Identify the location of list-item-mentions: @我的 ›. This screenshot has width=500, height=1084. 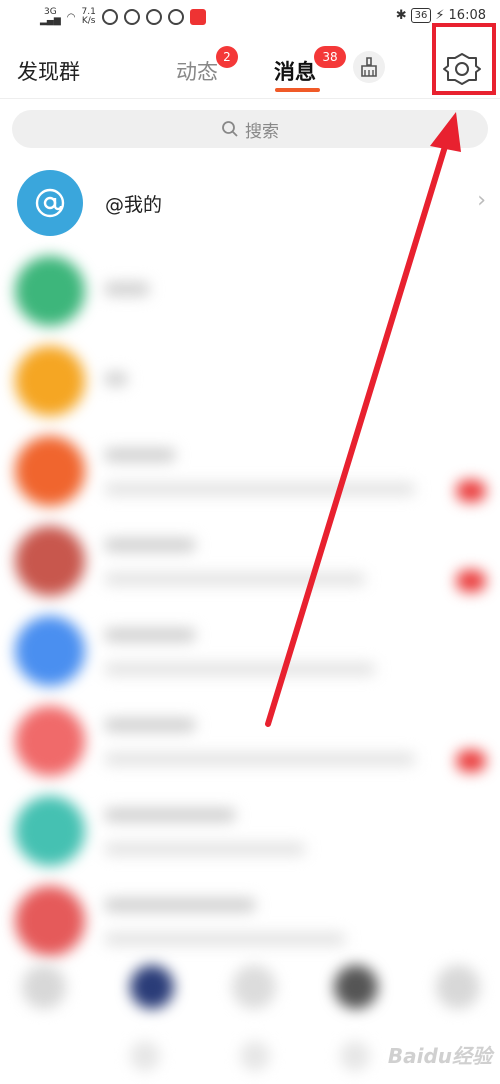
(250, 206).